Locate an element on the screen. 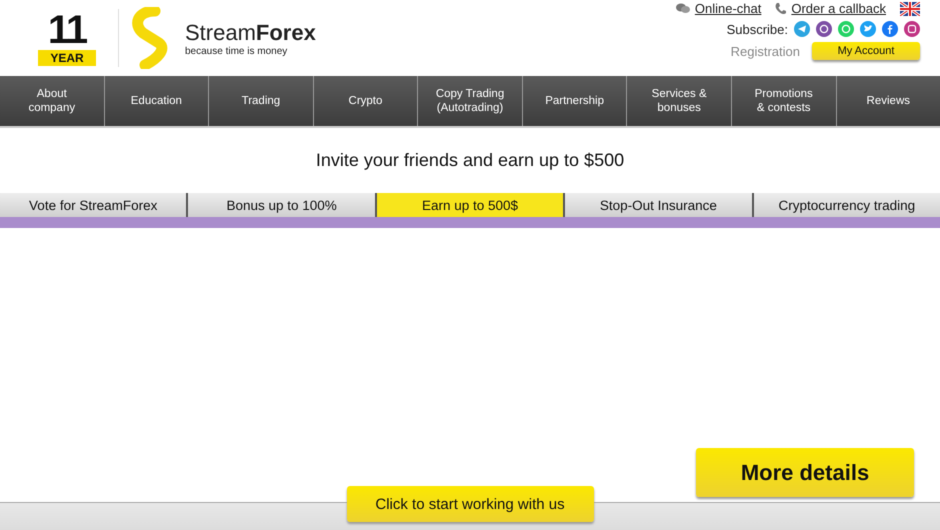  page-heading: Invite your friends and earn up to $500 is located at coordinates (470, 161).